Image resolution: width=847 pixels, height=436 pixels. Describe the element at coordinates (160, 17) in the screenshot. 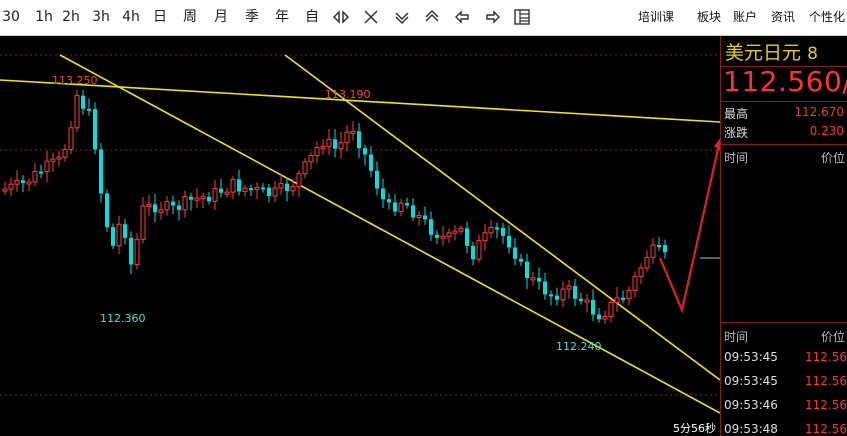

I see `period-day-button: 日` at that location.